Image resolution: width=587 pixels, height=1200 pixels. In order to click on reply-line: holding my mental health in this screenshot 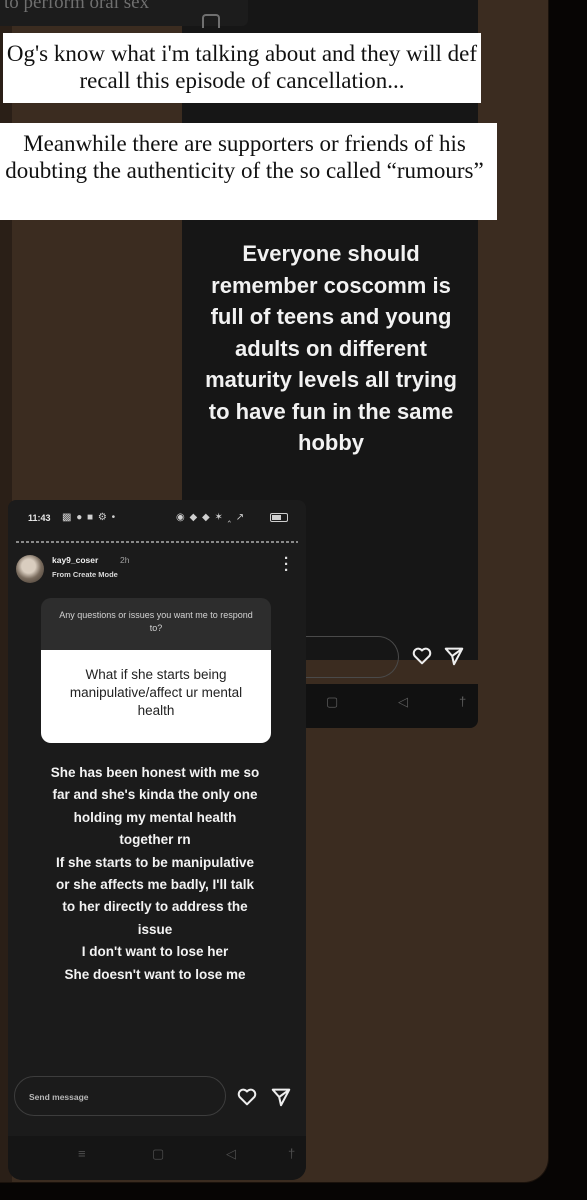, I will do `click(155, 817)`.